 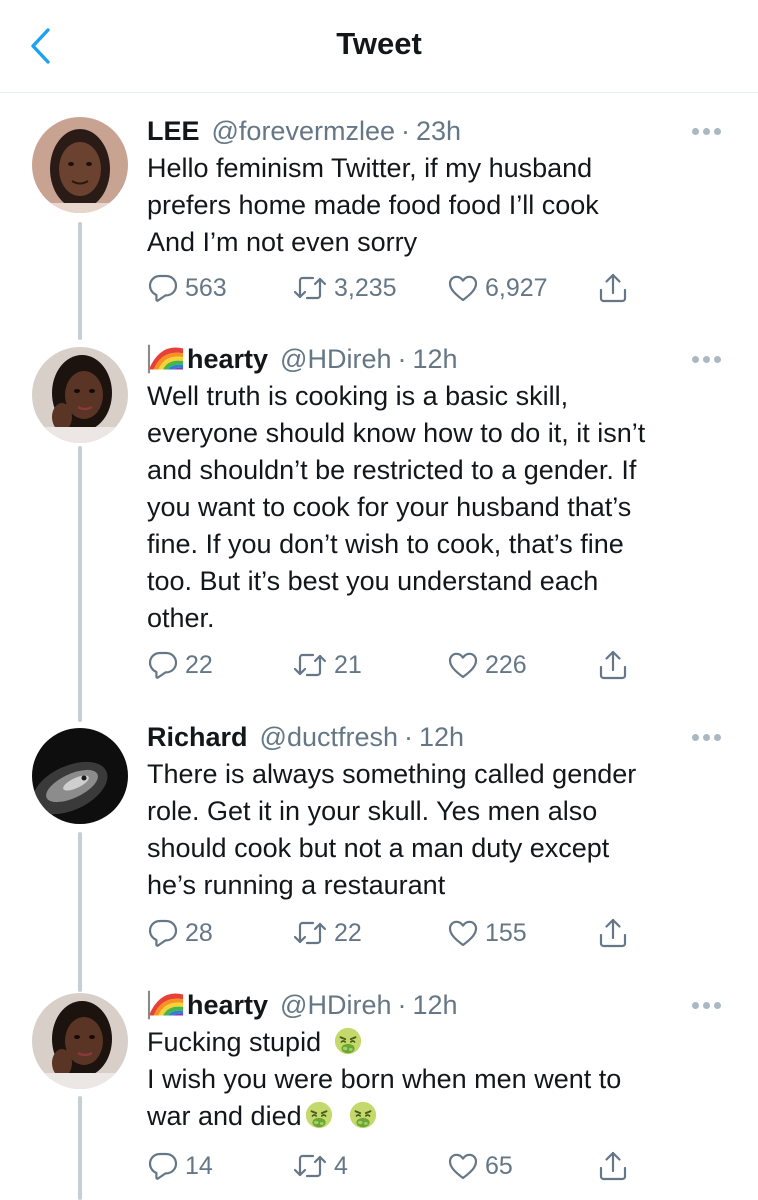 I want to click on user-handle: @ductfresh, so click(x=329, y=737).